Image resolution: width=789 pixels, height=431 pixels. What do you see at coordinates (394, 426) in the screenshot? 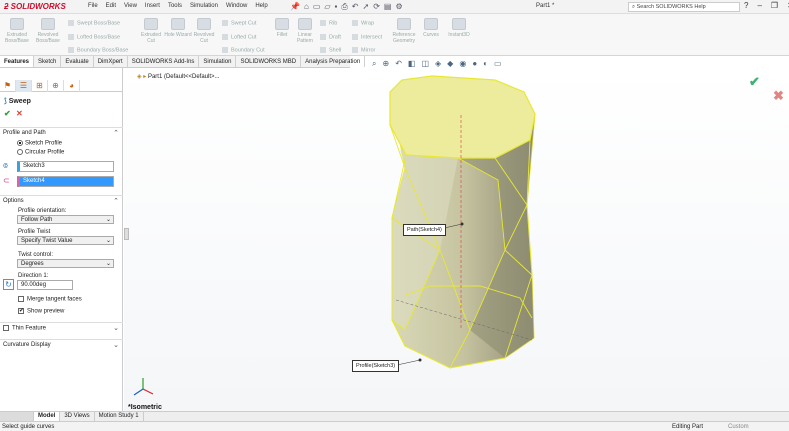
I see `status-bar: Select guide curves Editing Part Custom` at bounding box center [394, 426].